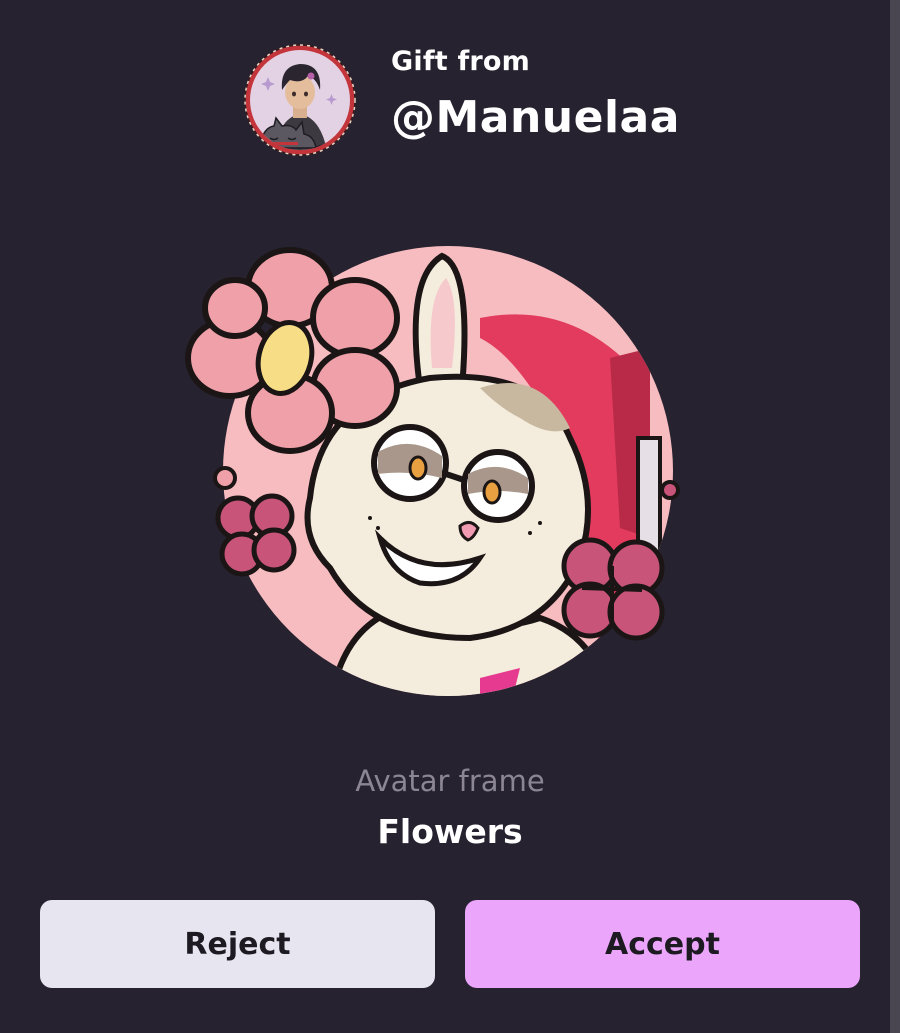 This screenshot has height=1033, width=900. Describe the element at coordinates (450, 781) in the screenshot. I see `item-type-label: Avatar frame` at that location.